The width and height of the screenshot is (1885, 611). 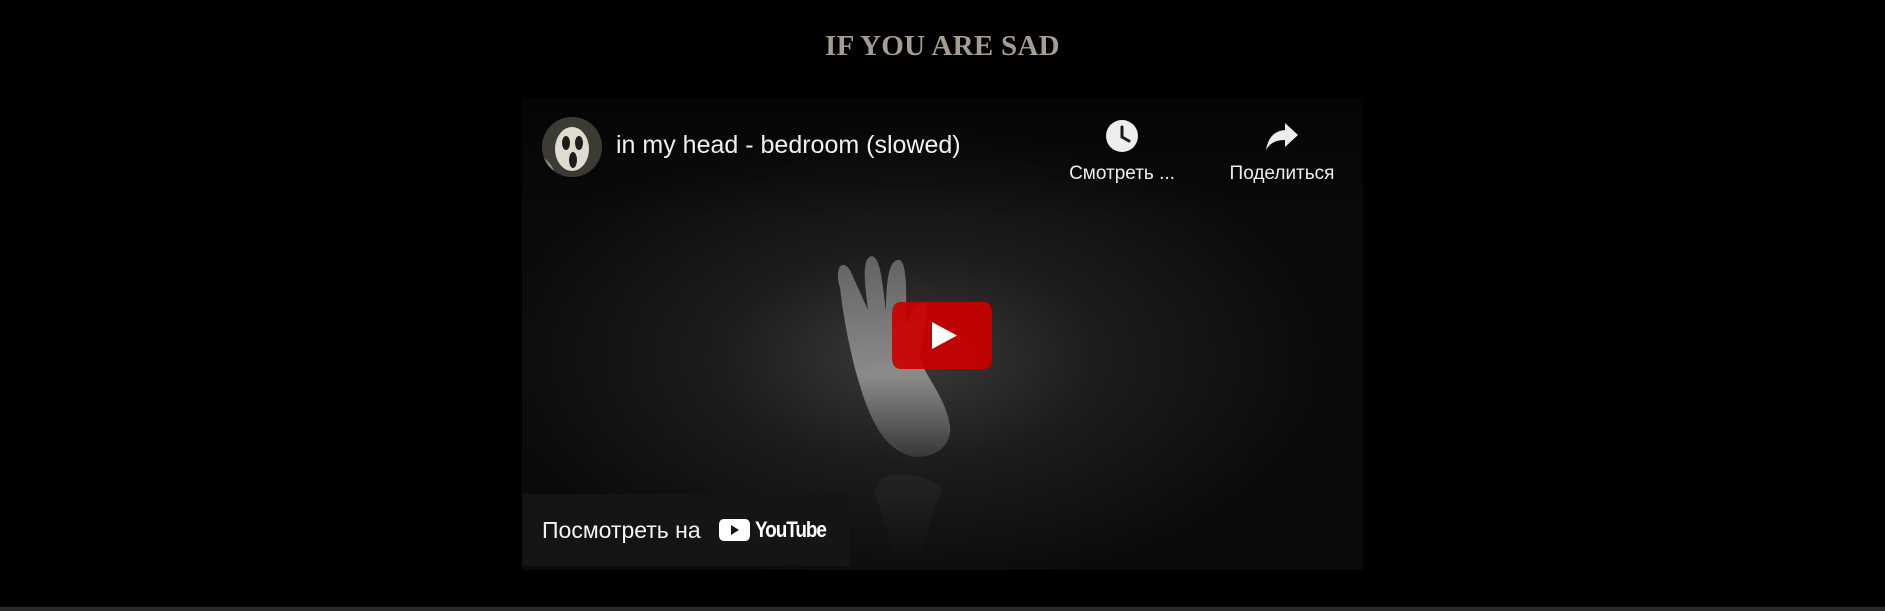 What do you see at coordinates (788, 145) in the screenshot?
I see `video-title-link: in my head - bedroom (slowed)` at bounding box center [788, 145].